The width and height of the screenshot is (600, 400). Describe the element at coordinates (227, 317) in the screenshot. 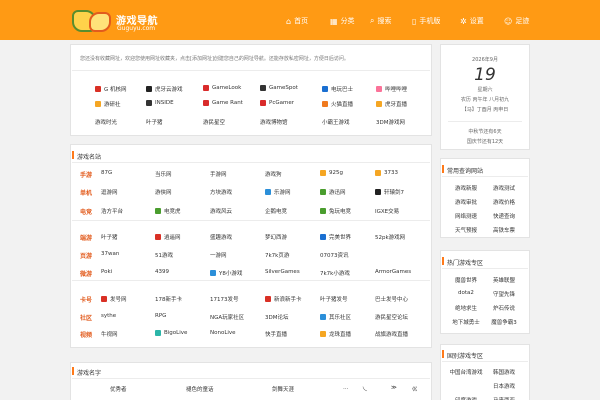

I see `site-link: NGA玩家社区` at that location.